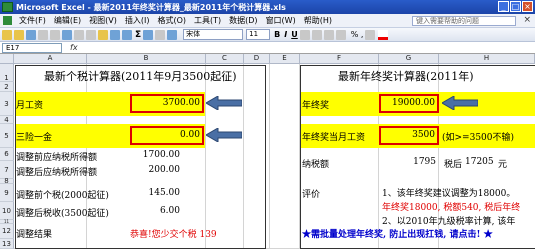  What do you see at coordinates (146, 59) in the screenshot?
I see `column-header-b: B` at bounding box center [146, 59].